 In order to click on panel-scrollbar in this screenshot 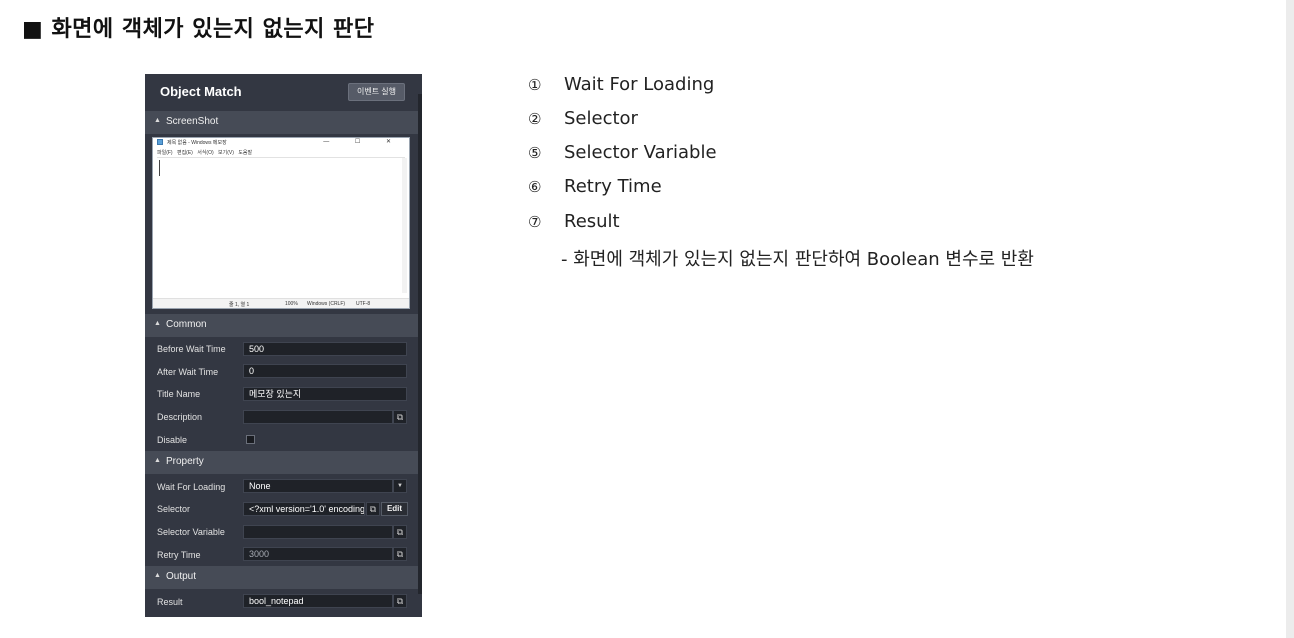, I will do `click(420, 344)`.